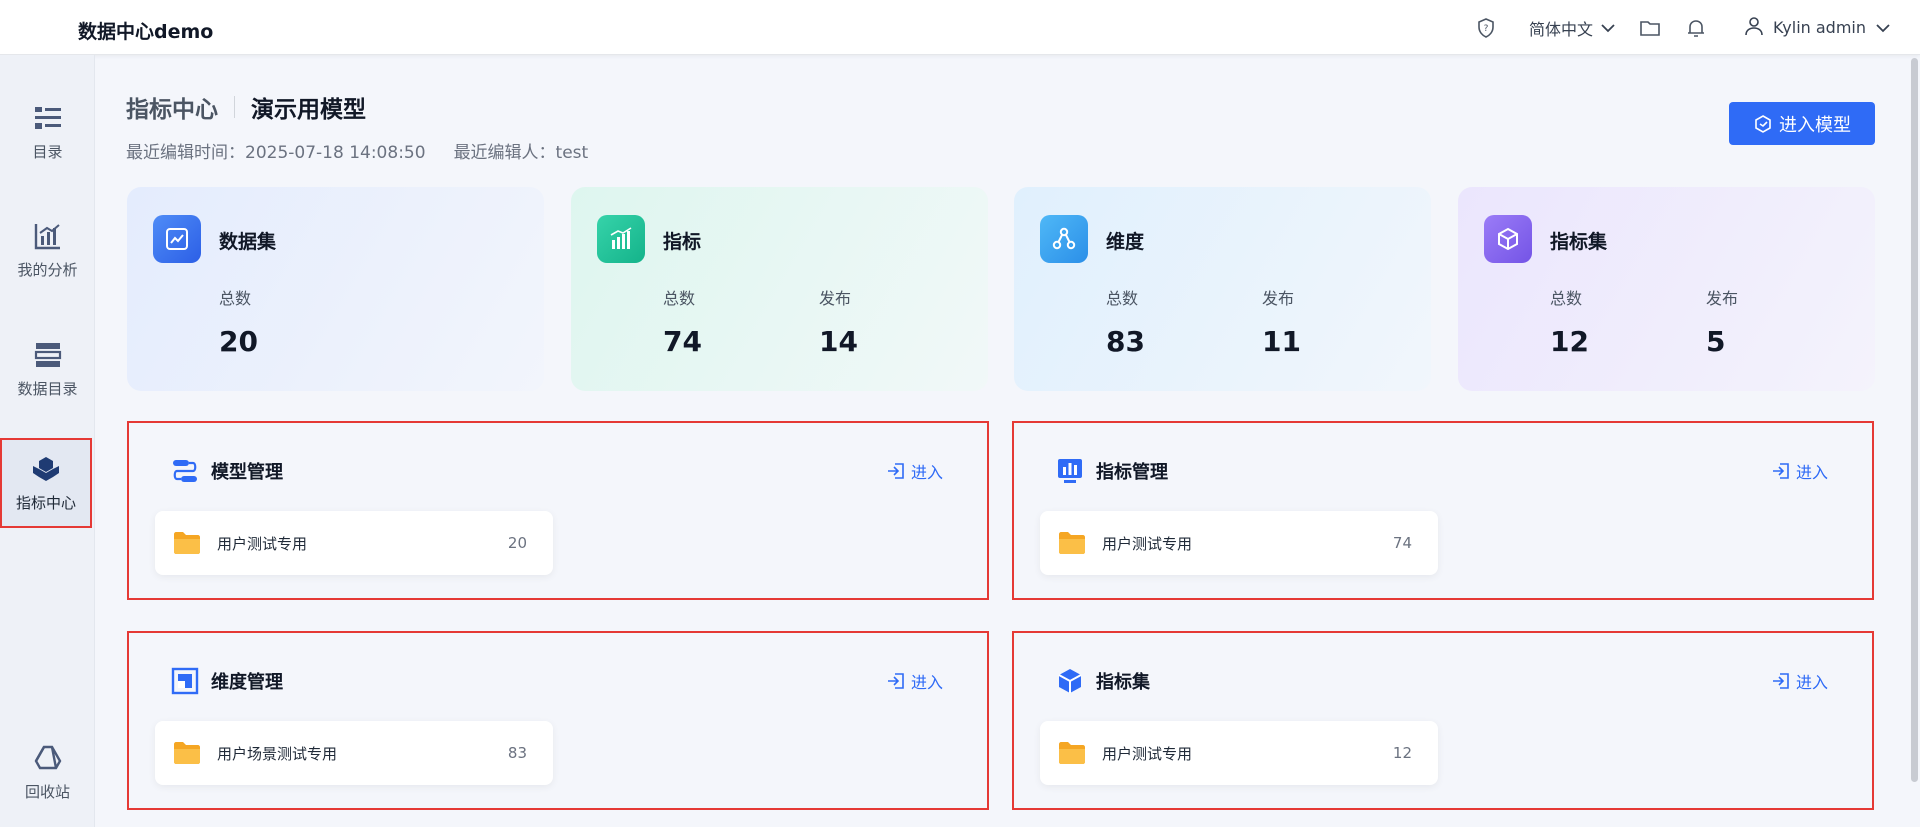  Describe the element at coordinates (521, 153) in the screenshot. I see `last-editor: 最近编辑人：test` at that location.